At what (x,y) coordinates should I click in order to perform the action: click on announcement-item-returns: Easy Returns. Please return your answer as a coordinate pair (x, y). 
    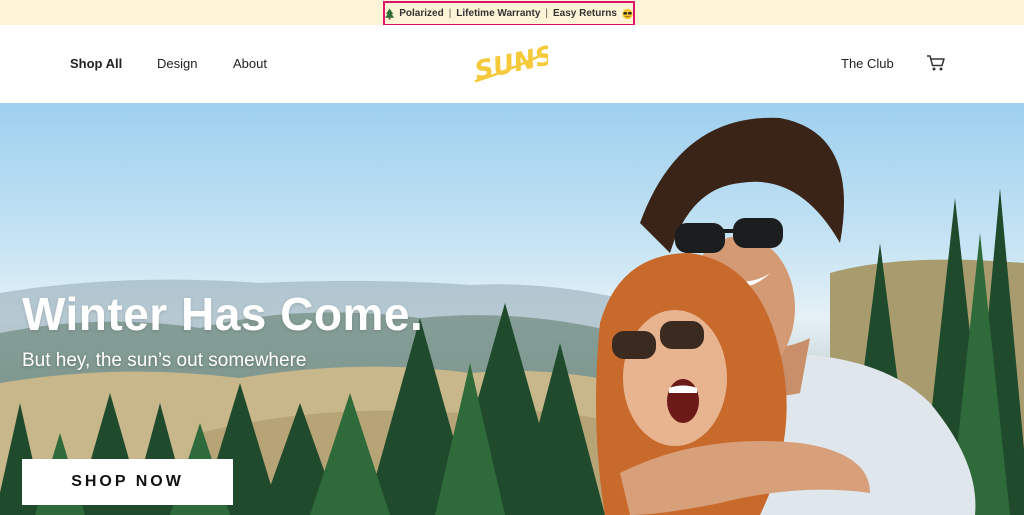
    Looking at the image, I should click on (585, 13).